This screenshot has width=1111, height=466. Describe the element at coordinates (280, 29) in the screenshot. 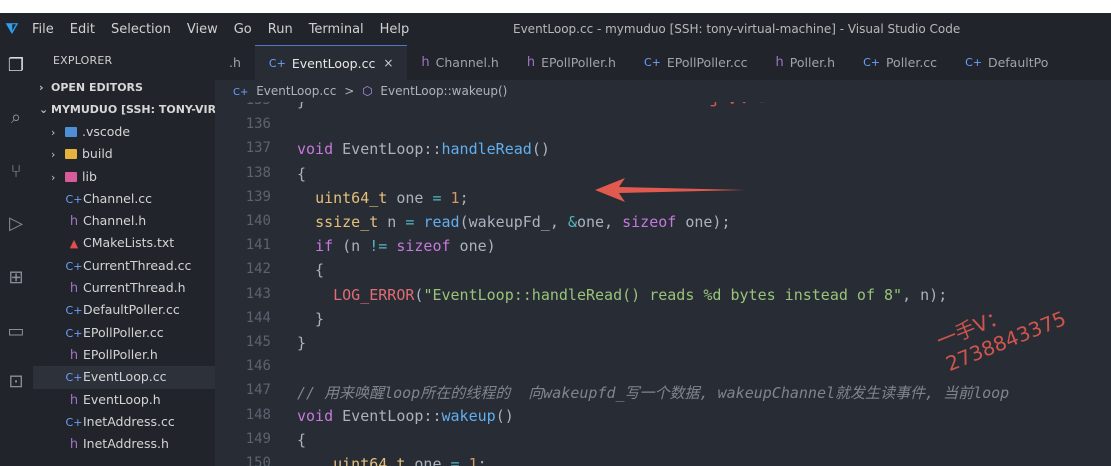

I see `menu-run: Run` at that location.